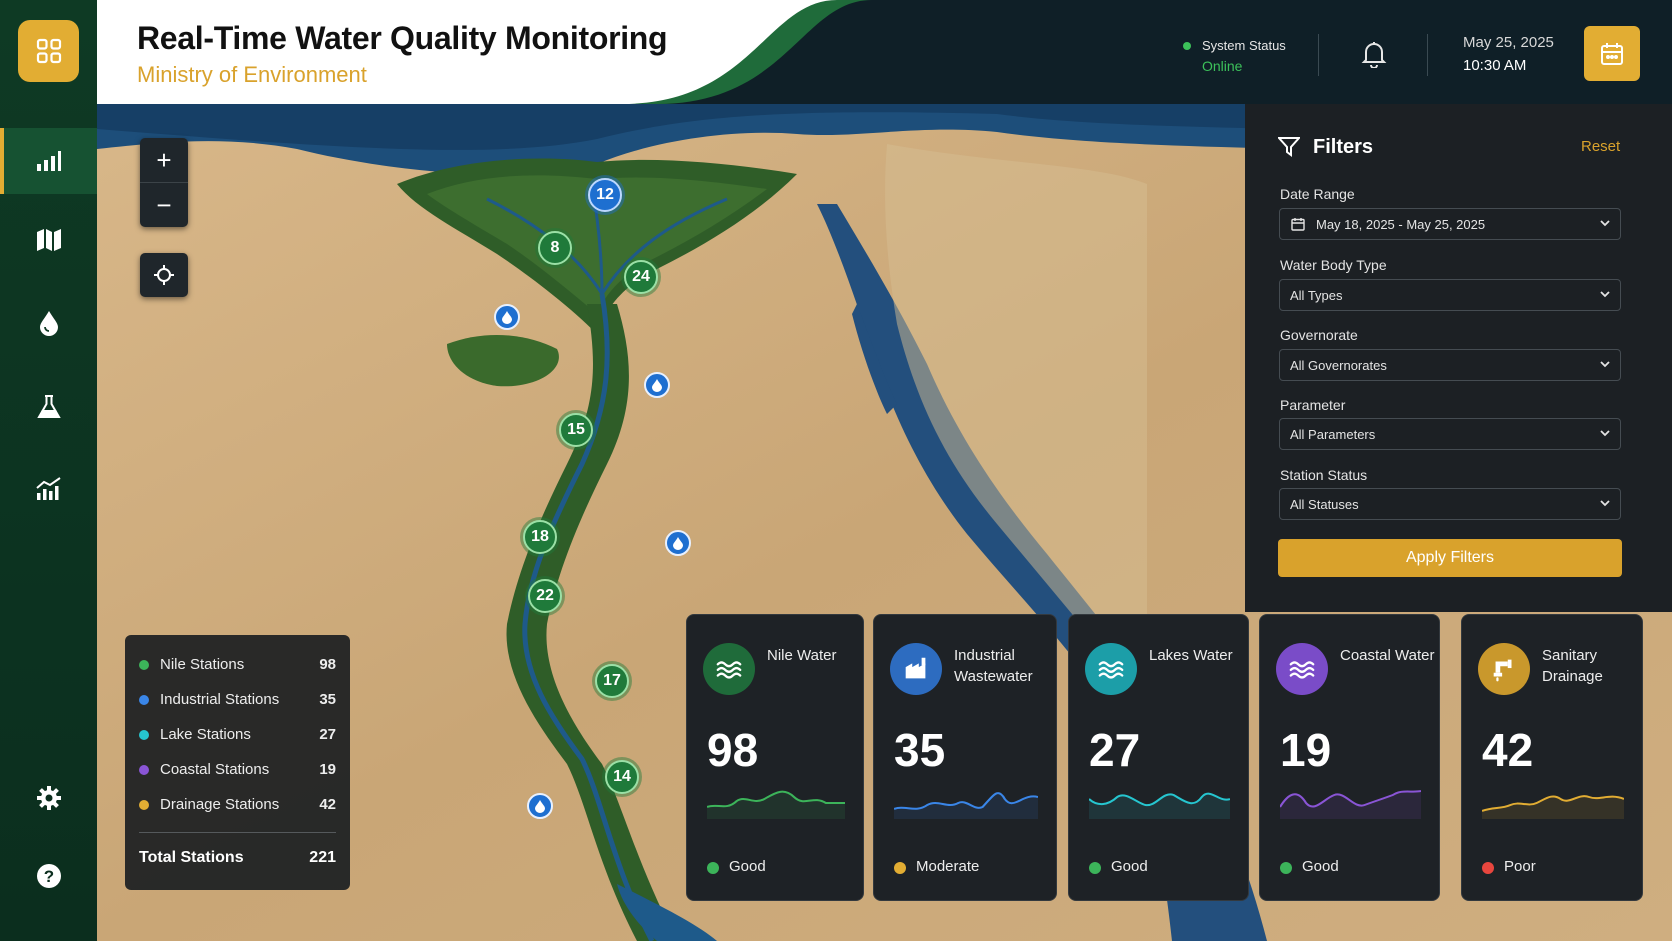  Describe the element at coordinates (164, 160) in the screenshot. I see `zoom-in-button: +` at that location.